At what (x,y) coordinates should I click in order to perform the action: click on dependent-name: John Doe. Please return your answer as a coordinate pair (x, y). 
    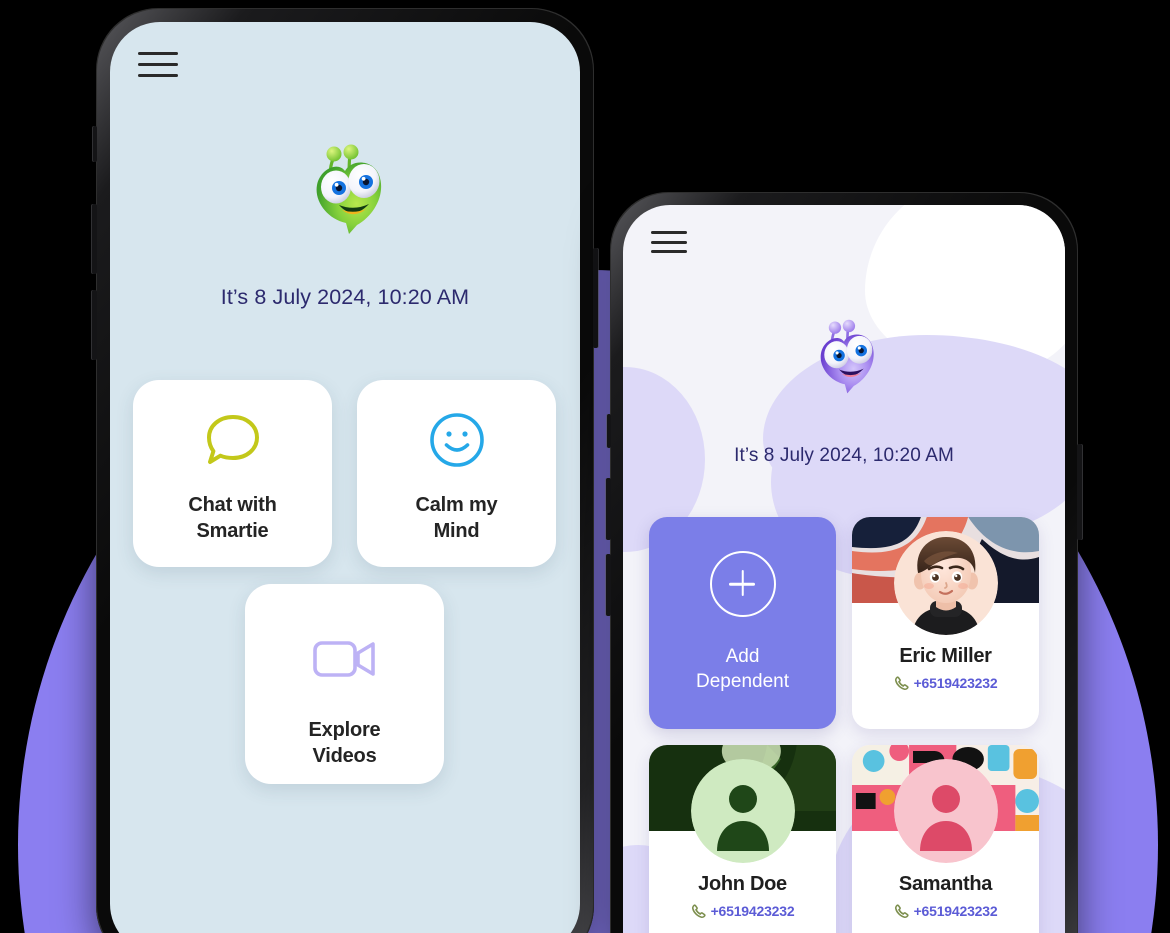
    Looking at the image, I should click on (742, 884).